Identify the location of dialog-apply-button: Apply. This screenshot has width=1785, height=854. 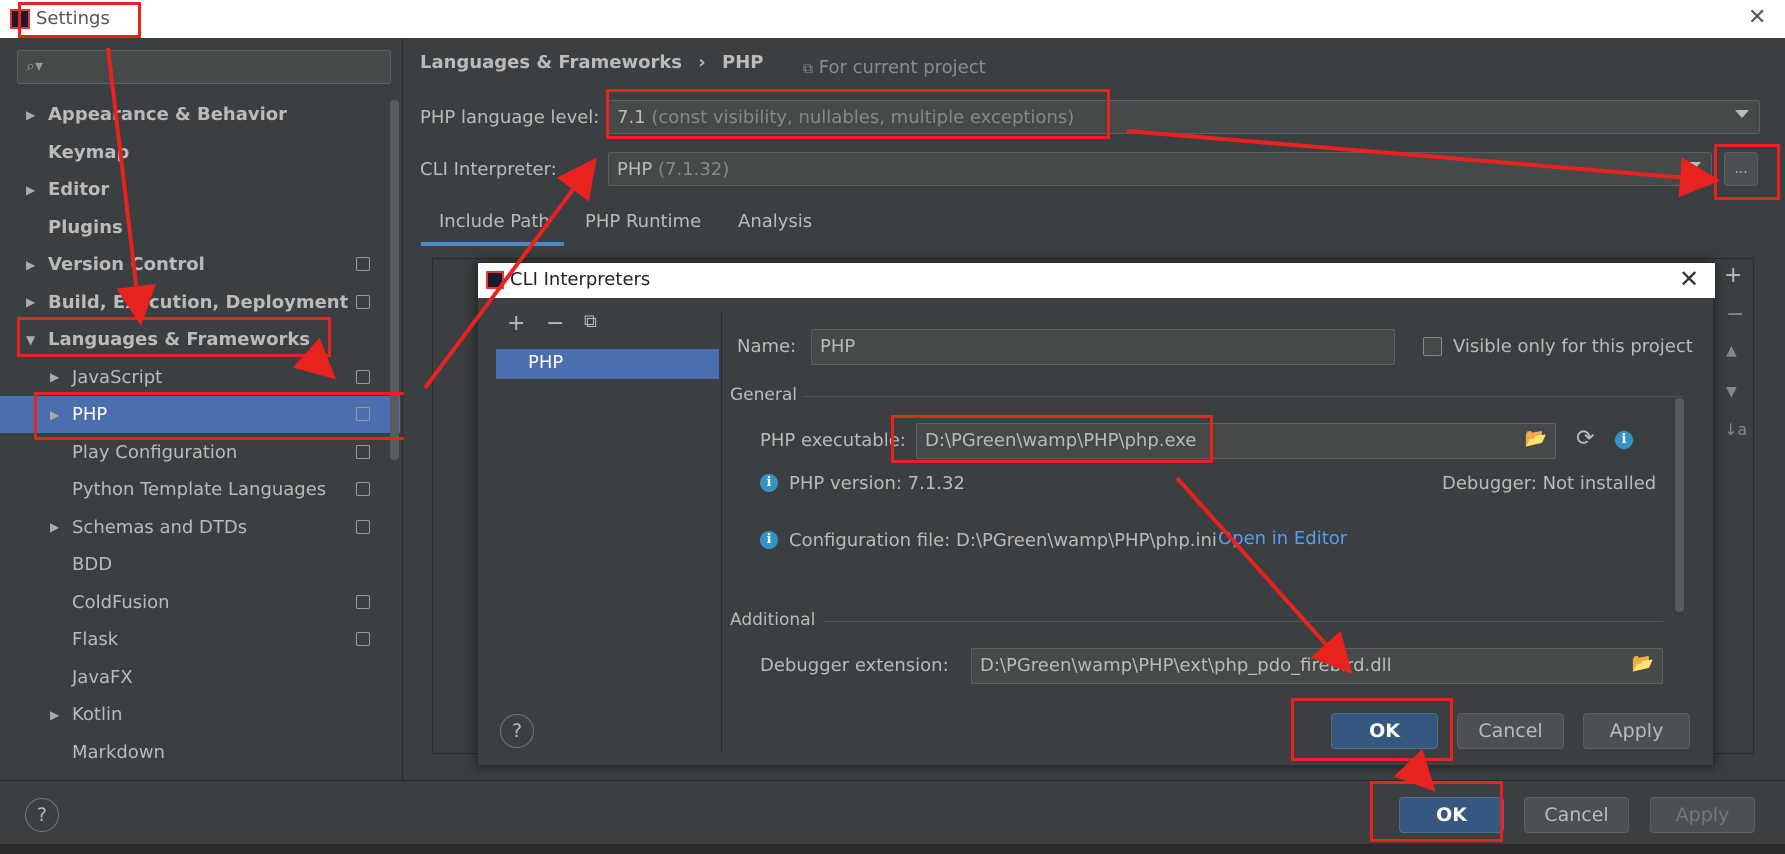
(1636, 731).